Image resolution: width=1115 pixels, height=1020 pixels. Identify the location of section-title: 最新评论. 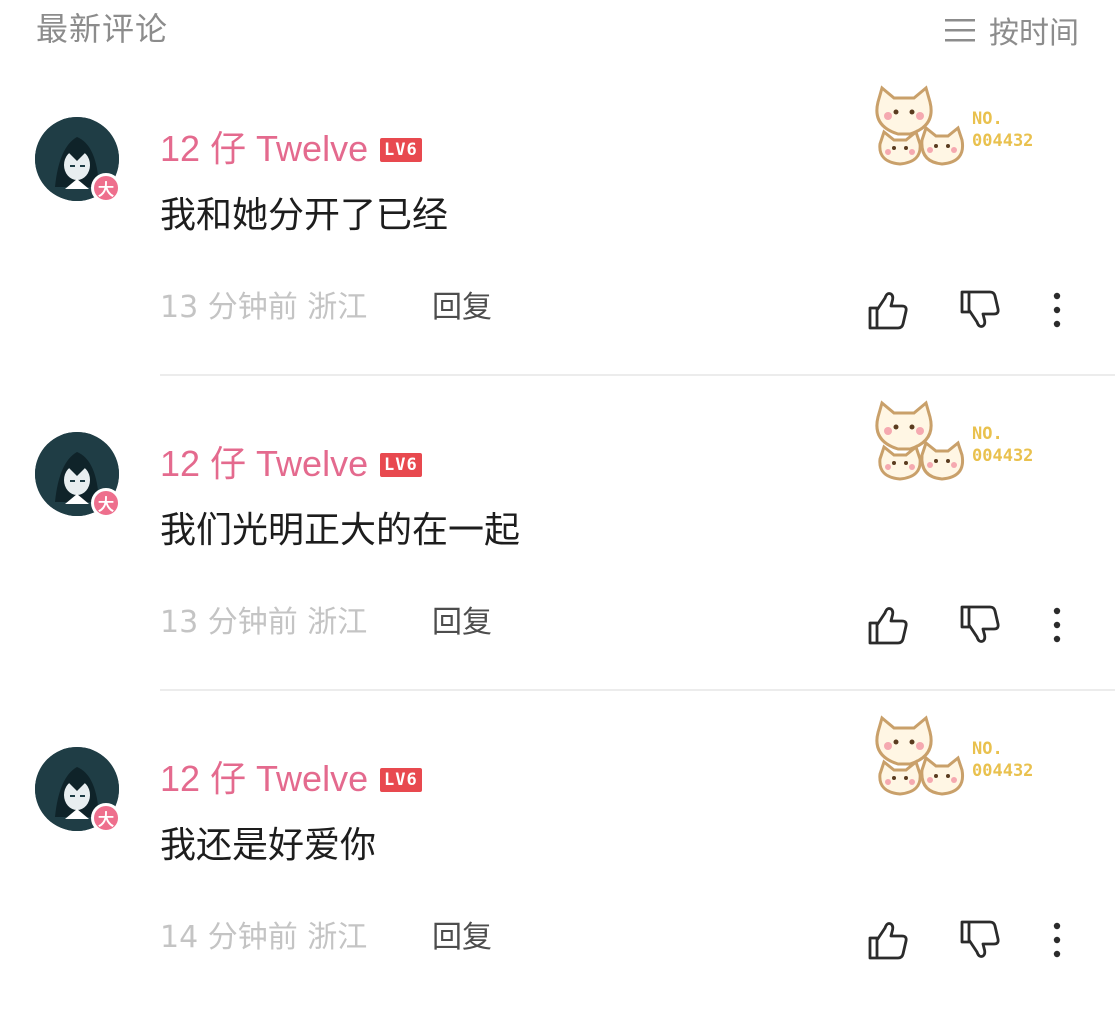
(102, 29).